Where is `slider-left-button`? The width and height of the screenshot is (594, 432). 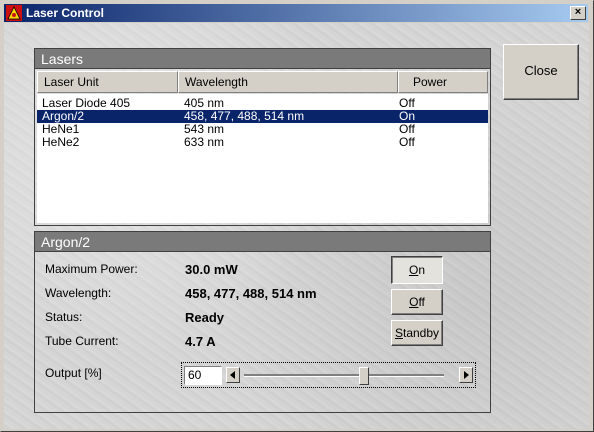 slider-left-button is located at coordinates (233, 375).